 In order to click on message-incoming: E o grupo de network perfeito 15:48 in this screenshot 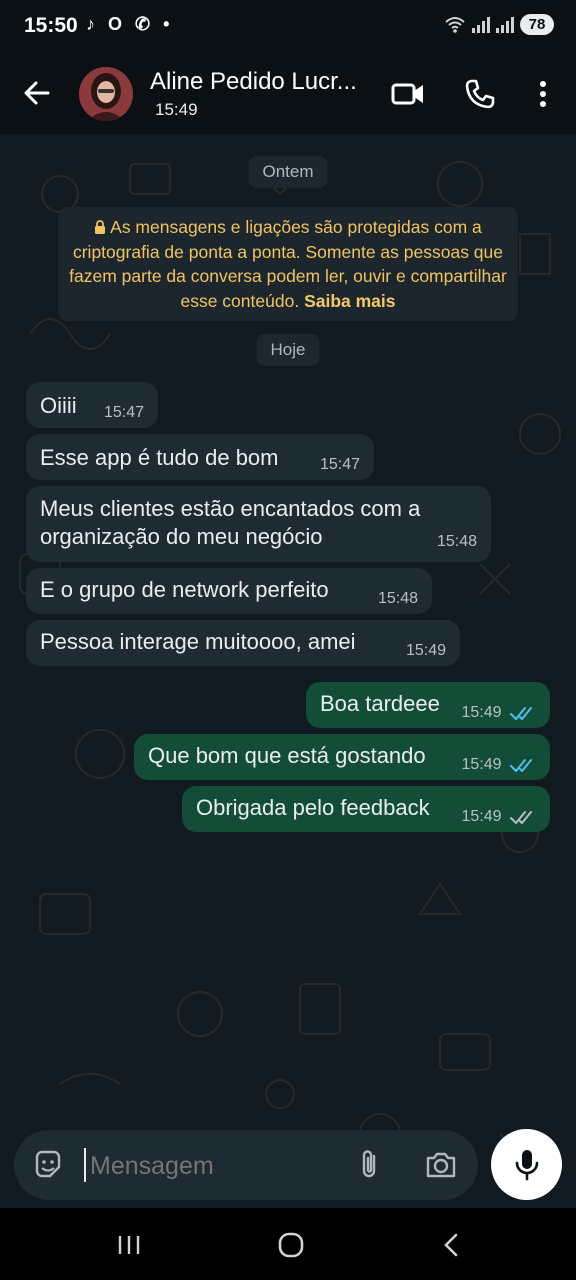, I will do `click(229, 591)`.